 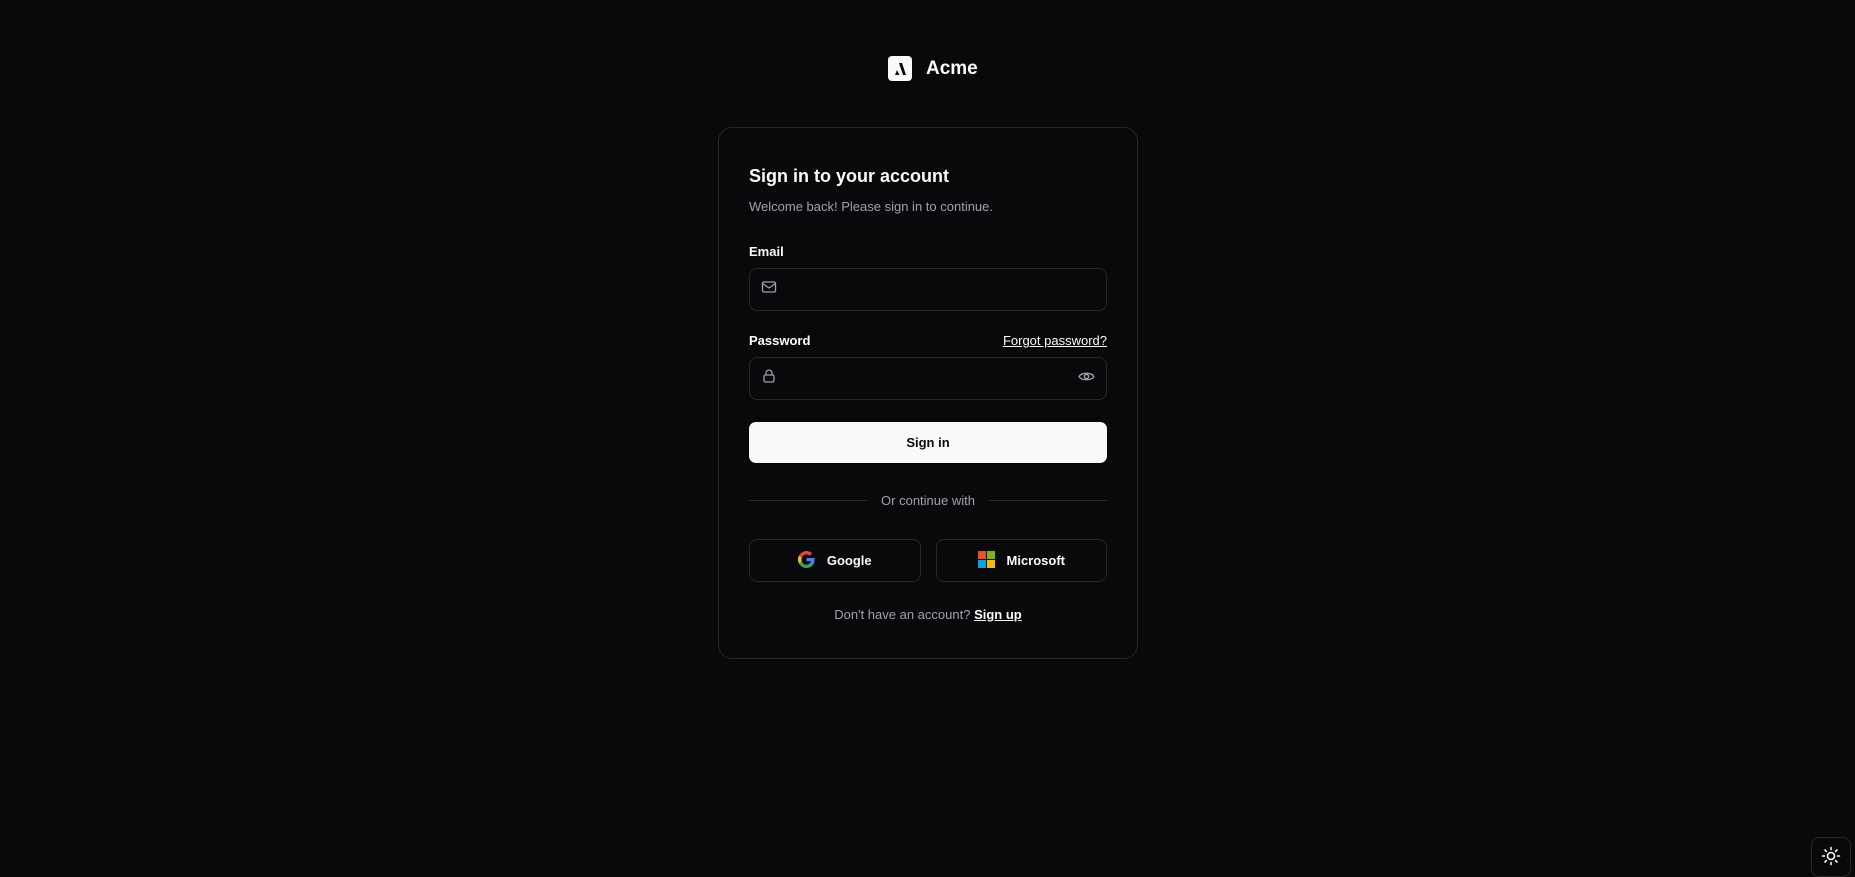 I want to click on microsoft-button: Microsoft, so click(x=1021, y=560).